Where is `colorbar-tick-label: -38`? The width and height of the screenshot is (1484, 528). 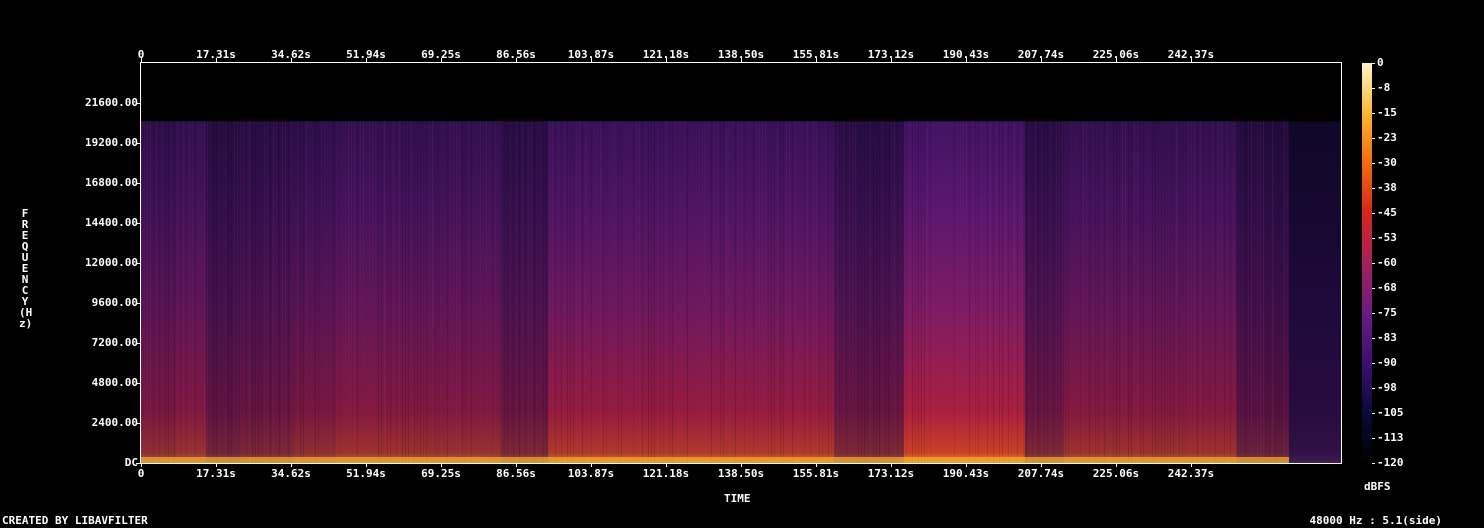
colorbar-tick-label: -38 is located at coordinates (1387, 187).